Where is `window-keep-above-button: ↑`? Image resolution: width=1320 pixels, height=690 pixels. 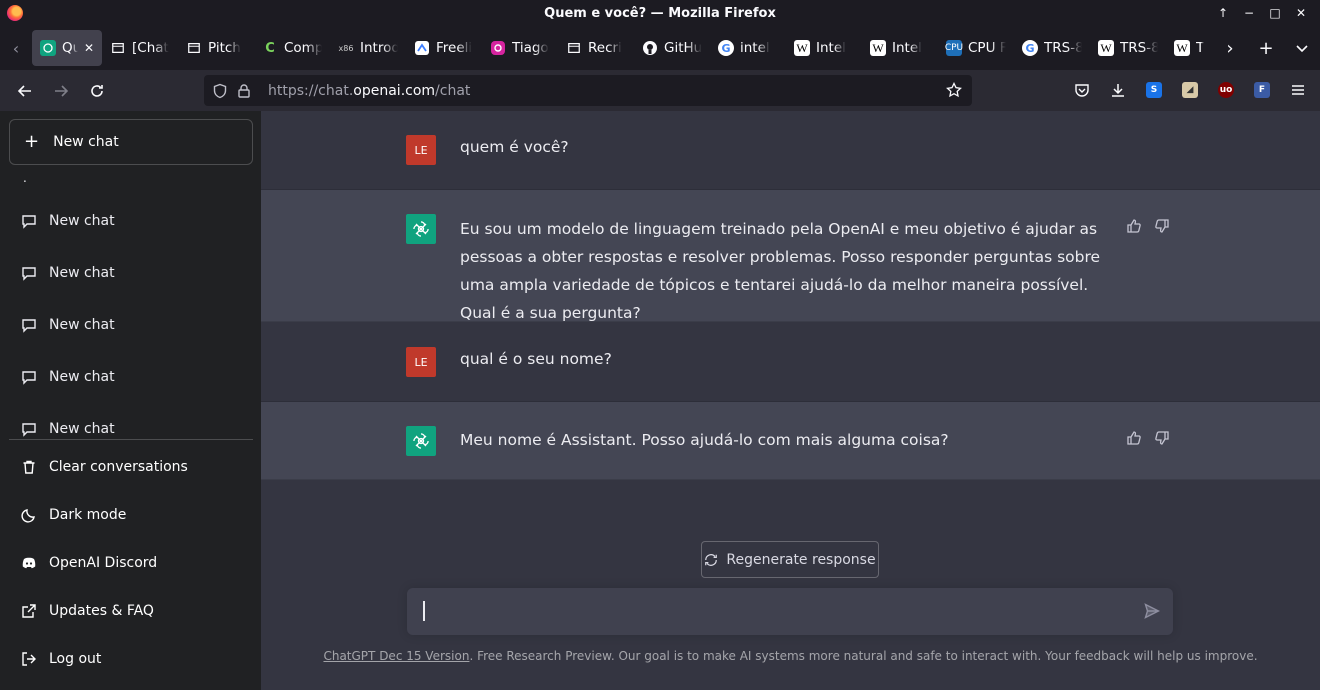
window-keep-above-button: ↑ is located at coordinates (1223, 13).